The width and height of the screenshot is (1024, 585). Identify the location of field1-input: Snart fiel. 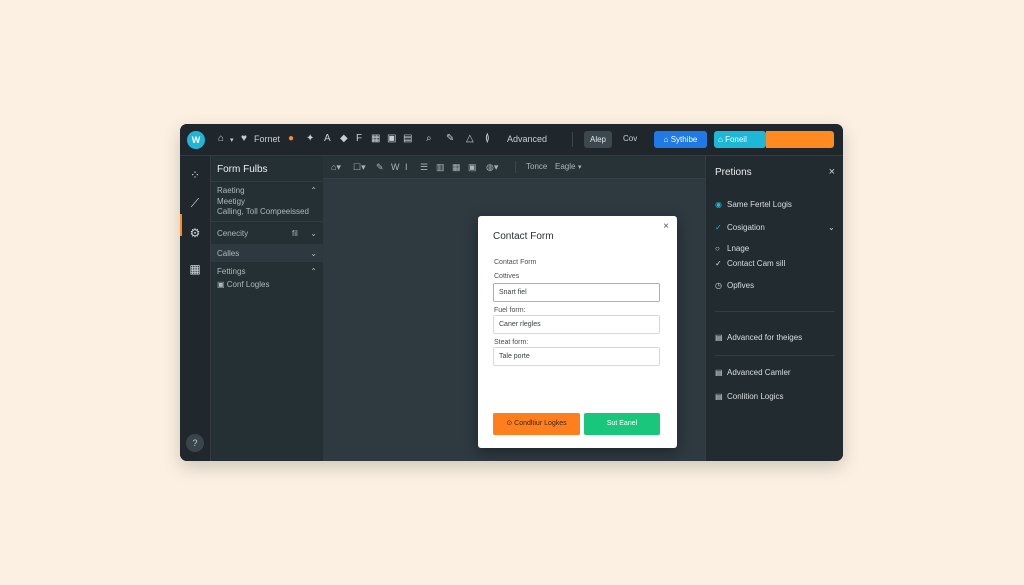
(576, 292).